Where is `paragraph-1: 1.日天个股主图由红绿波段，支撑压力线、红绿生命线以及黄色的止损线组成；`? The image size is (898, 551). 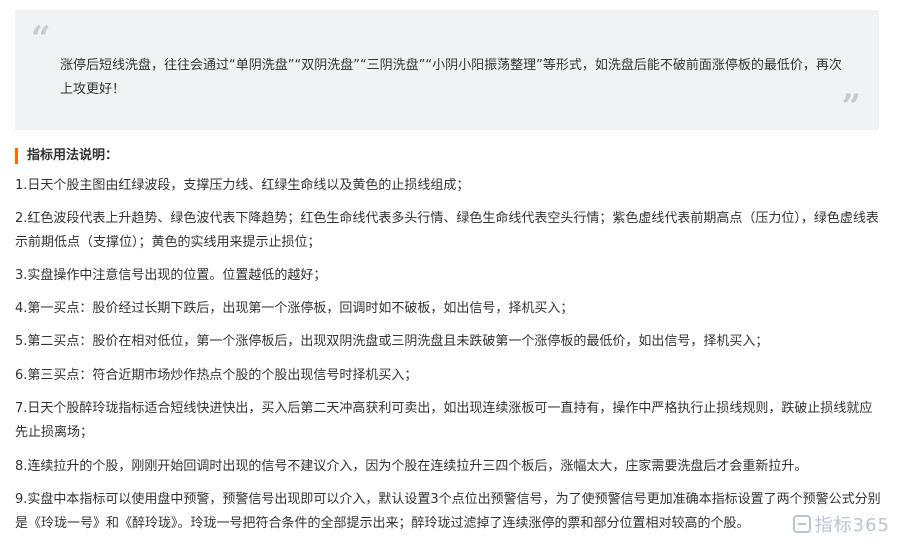 paragraph-1: 1.日天个股主图由红绿波段，支撑压力线、红绿生命线以及黄色的止损线组成； is located at coordinates (242, 185).